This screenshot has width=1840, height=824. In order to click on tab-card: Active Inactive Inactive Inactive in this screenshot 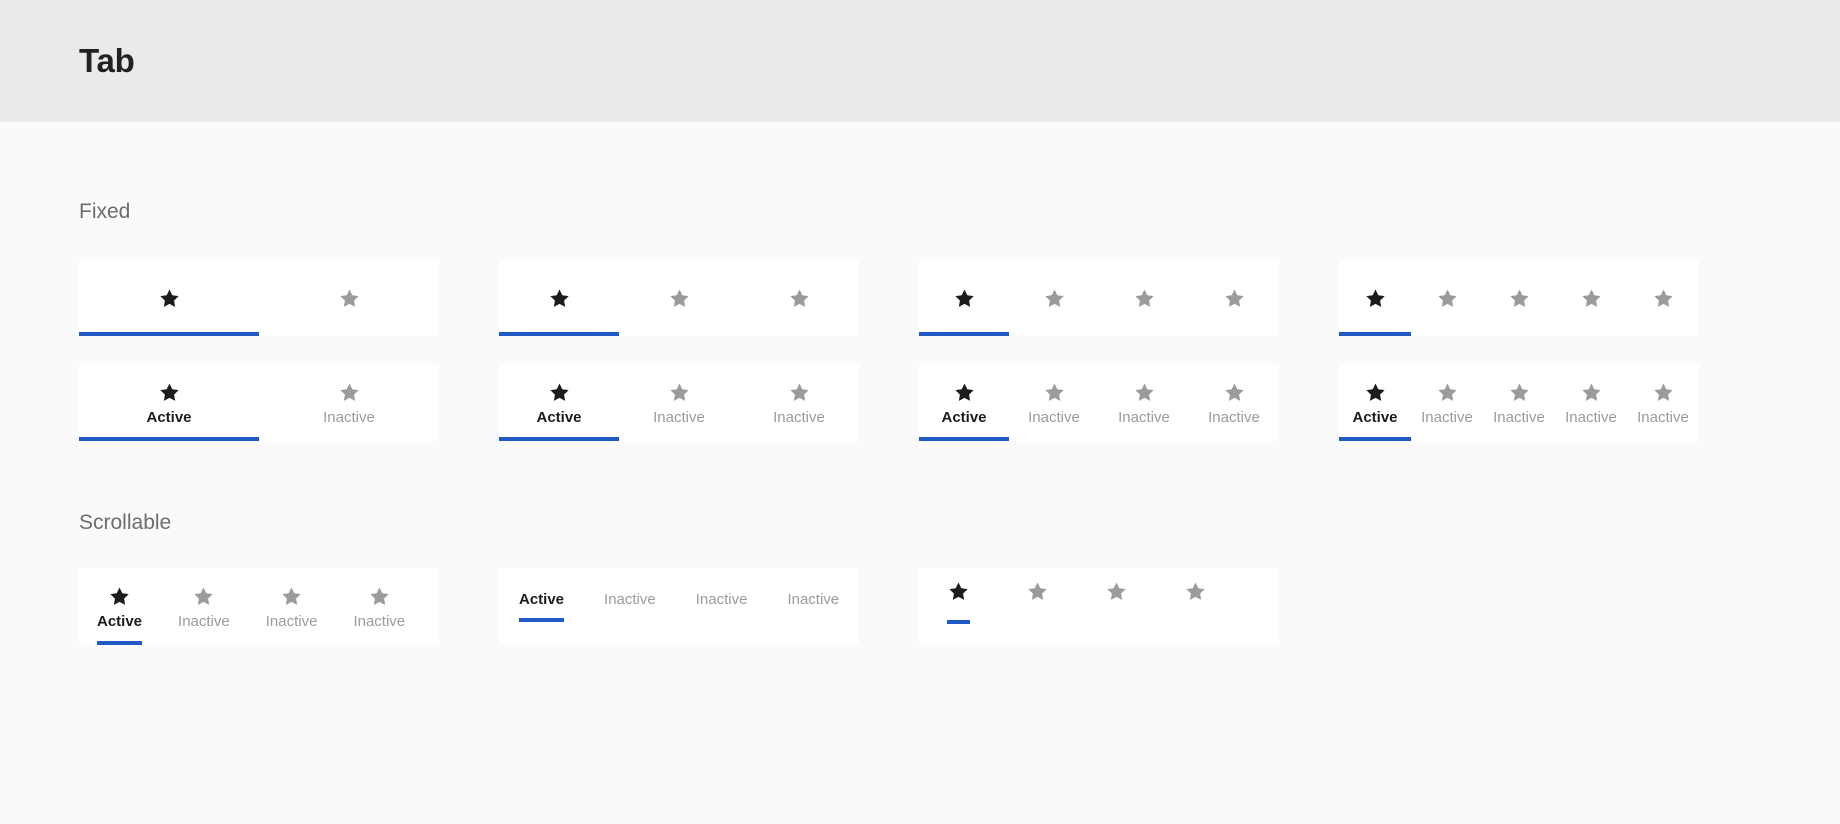, I will do `click(259, 606)`.